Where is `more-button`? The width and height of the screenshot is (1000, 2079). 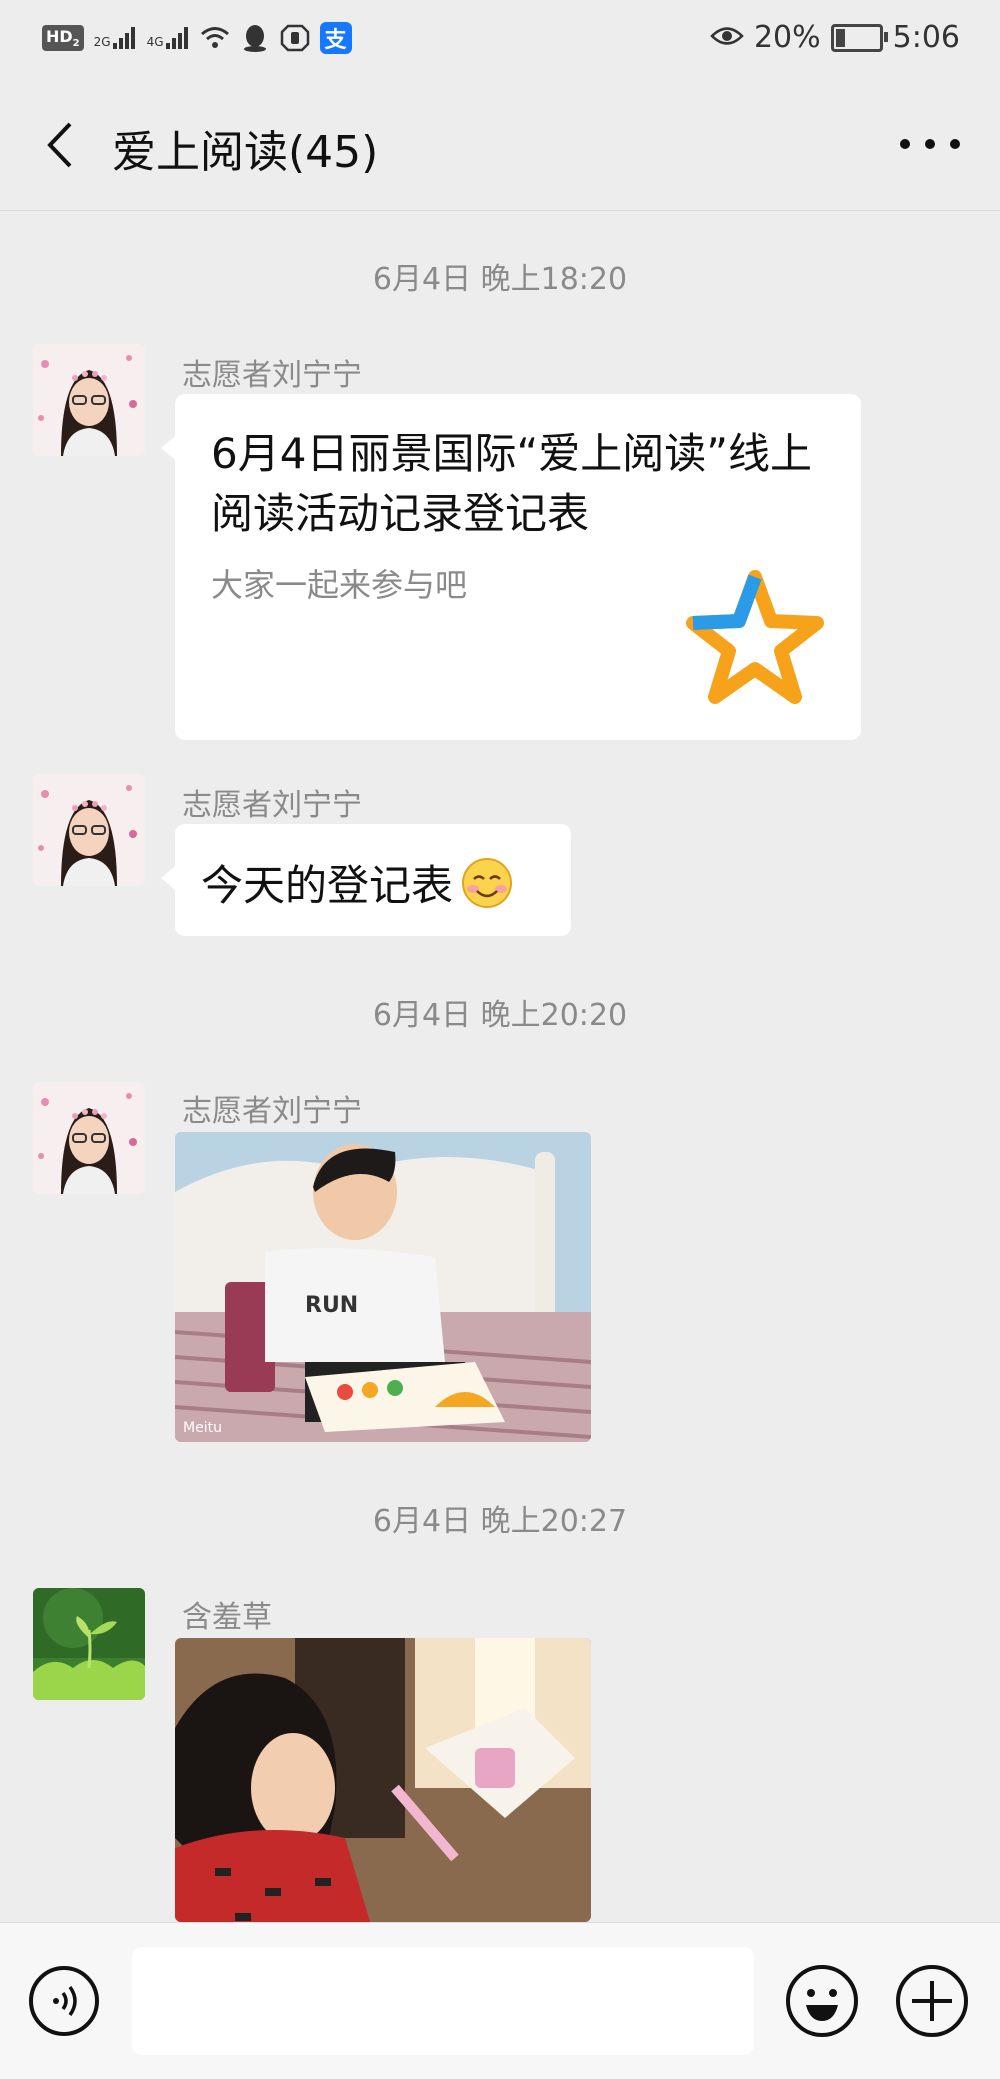 more-button is located at coordinates (930, 144).